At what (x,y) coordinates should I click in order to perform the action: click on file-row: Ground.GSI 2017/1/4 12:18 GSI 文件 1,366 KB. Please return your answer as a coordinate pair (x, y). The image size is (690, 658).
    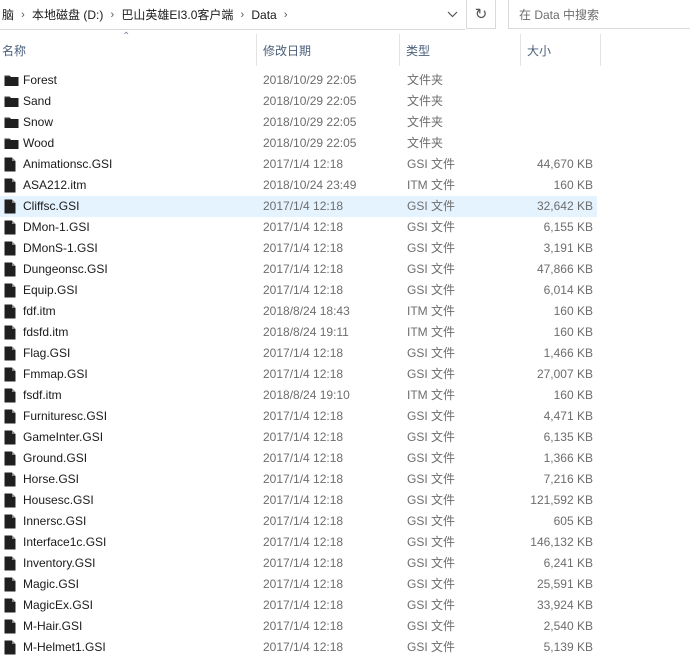
    Looking at the image, I should click on (345, 458).